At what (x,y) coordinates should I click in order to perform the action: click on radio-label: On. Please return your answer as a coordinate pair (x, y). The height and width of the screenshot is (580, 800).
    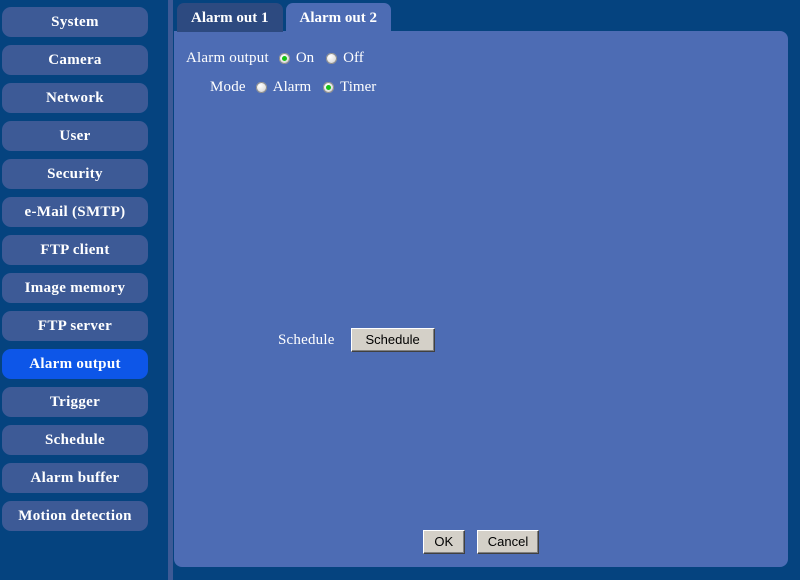
    Looking at the image, I should click on (305, 58).